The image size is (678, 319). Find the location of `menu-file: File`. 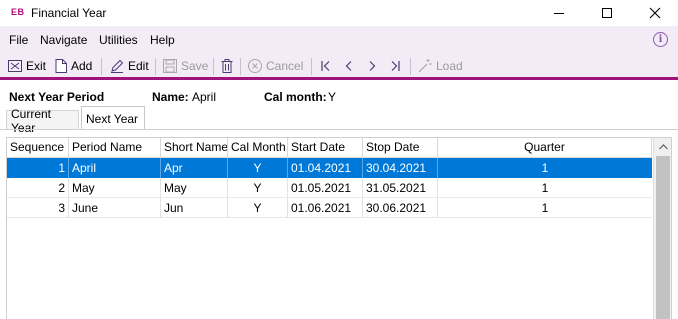

menu-file: File is located at coordinates (18, 40).